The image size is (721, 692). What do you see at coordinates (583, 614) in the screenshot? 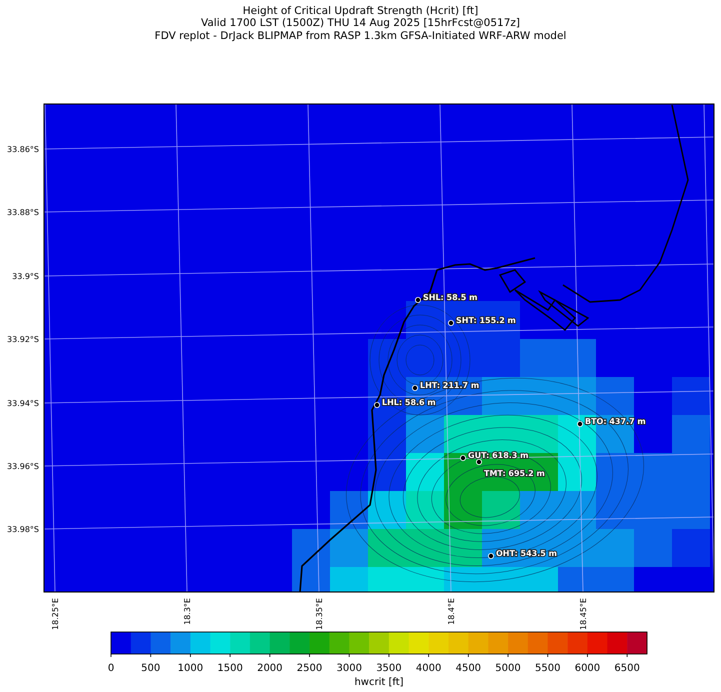
I see `longitude-label: 18.45°E` at bounding box center [583, 614].